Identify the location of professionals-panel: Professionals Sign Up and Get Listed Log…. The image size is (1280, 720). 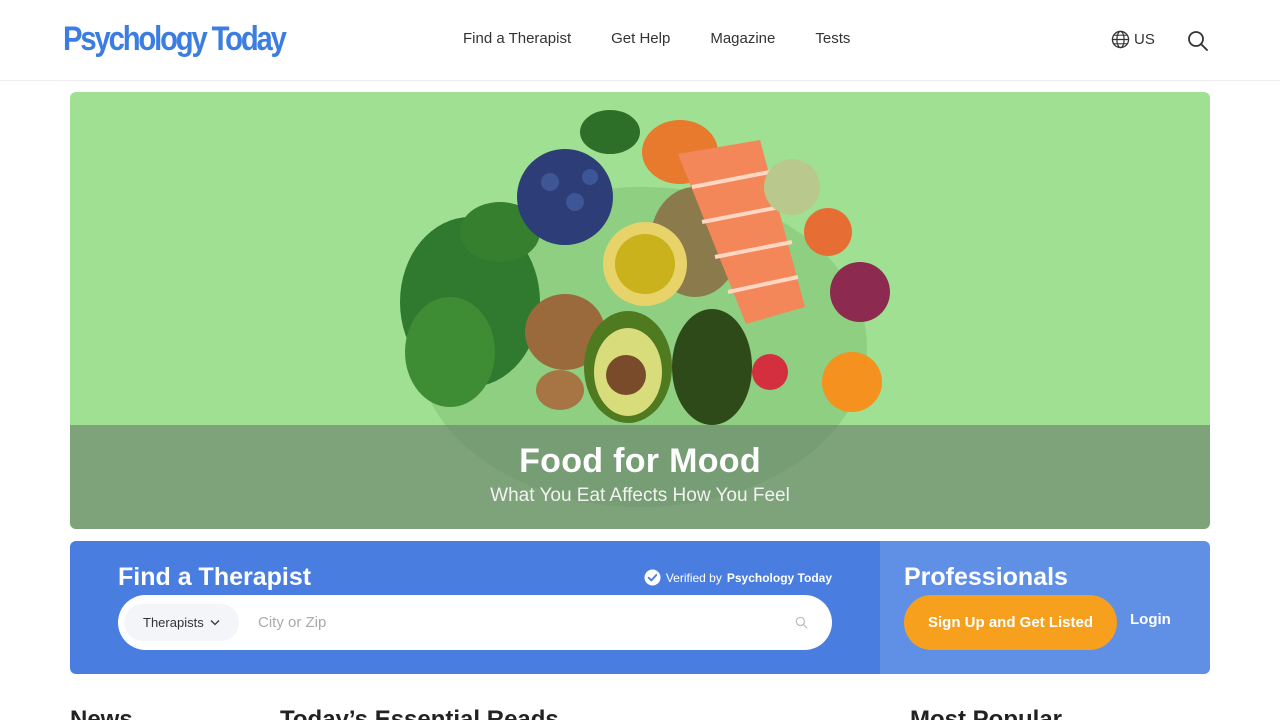
(1045, 607).